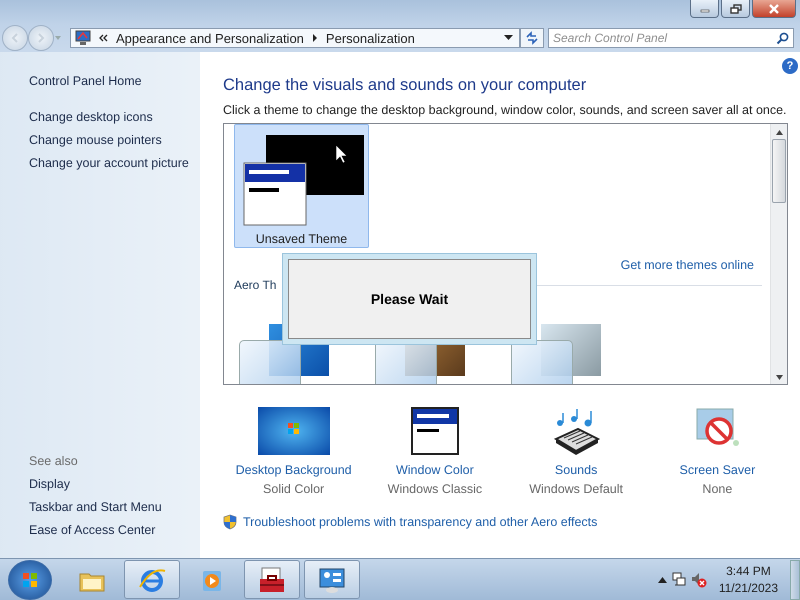 The image size is (800, 600). I want to click on scroll-down-icon, so click(779, 377).